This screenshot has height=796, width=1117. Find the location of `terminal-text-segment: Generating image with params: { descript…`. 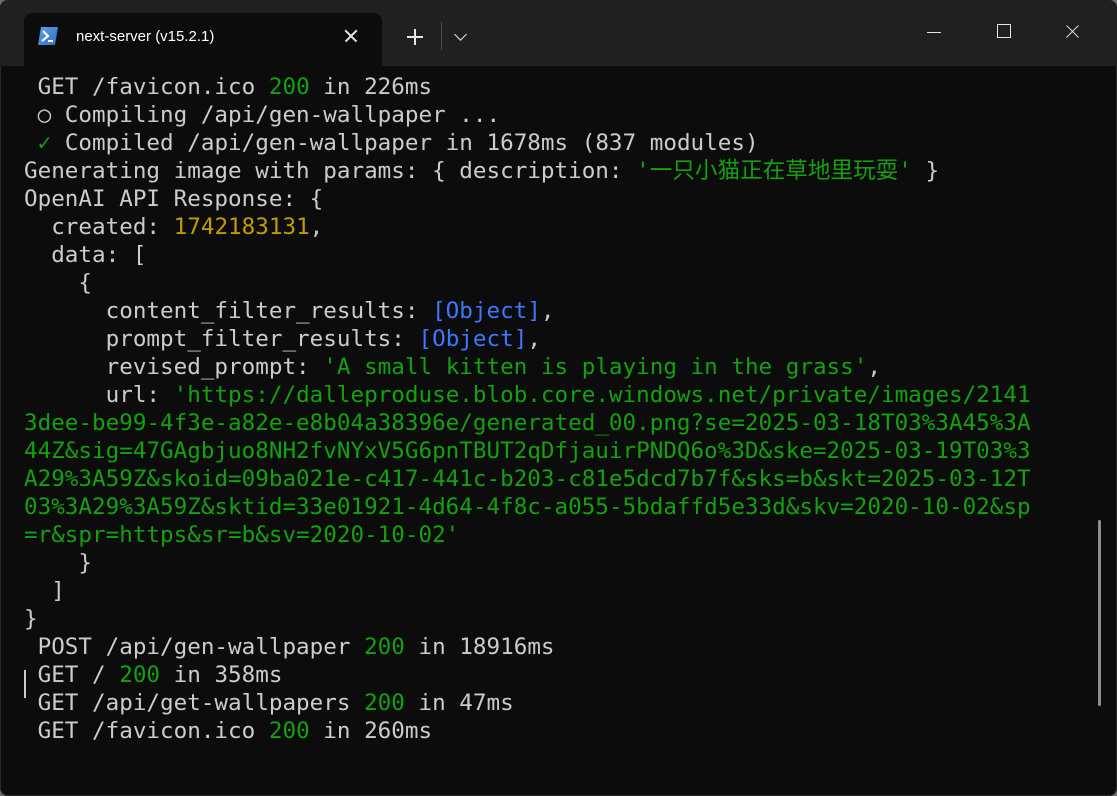

terminal-text-segment: Generating image with params: { descript… is located at coordinates (330, 171).